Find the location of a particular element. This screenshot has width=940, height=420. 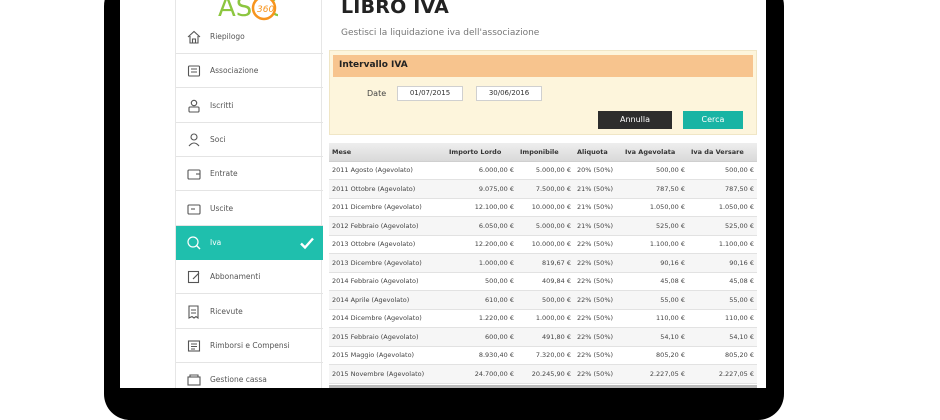

sidebar-item-gestione-cassa: Gestione cassa is located at coordinates (249, 375).